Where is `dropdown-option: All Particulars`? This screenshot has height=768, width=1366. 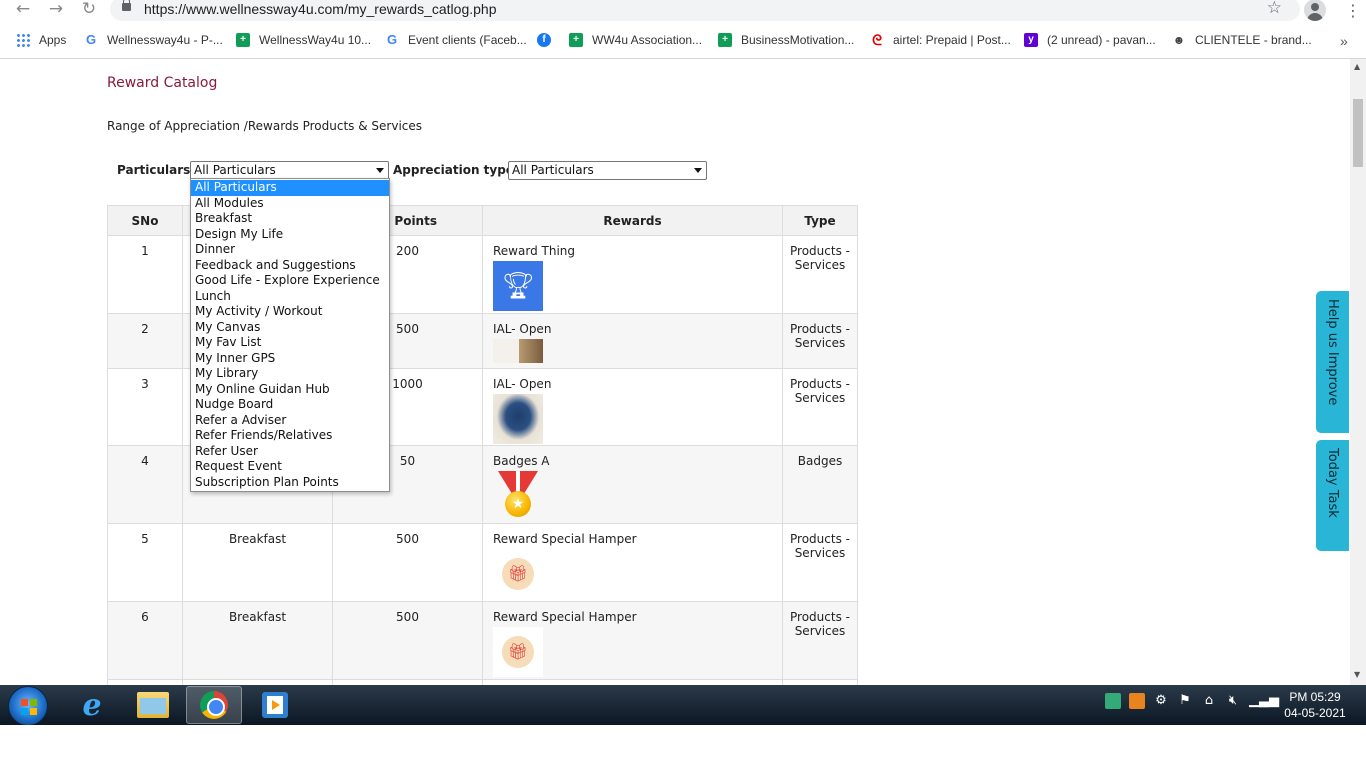 dropdown-option: All Particulars is located at coordinates (290, 188).